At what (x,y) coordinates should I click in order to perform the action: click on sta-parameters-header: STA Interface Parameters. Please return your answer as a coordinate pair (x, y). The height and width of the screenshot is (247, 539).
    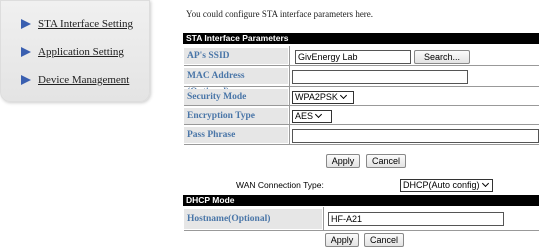
    Looking at the image, I should click on (361, 38).